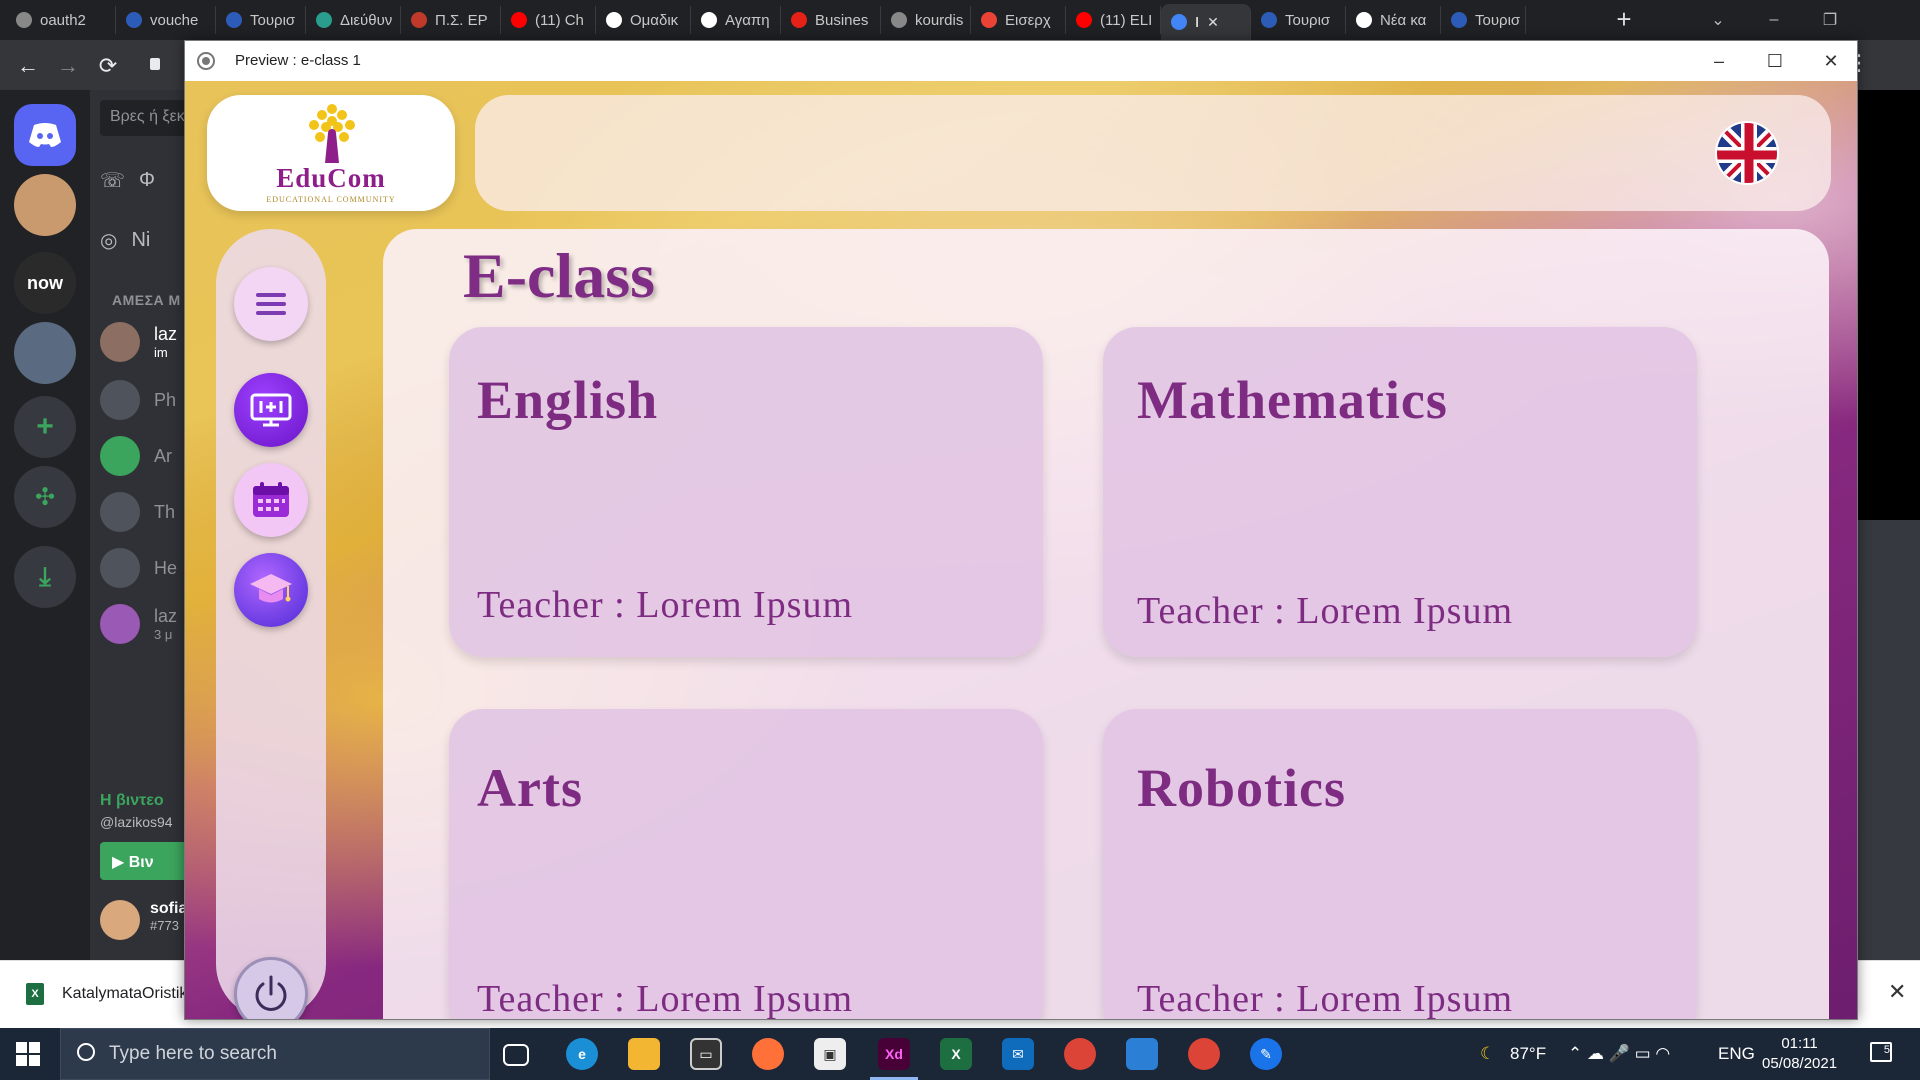 The height and width of the screenshot is (1080, 1920). Describe the element at coordinates (1393, 20) in the screenshot. I see `browser-tab: Νέα κα` at that location.